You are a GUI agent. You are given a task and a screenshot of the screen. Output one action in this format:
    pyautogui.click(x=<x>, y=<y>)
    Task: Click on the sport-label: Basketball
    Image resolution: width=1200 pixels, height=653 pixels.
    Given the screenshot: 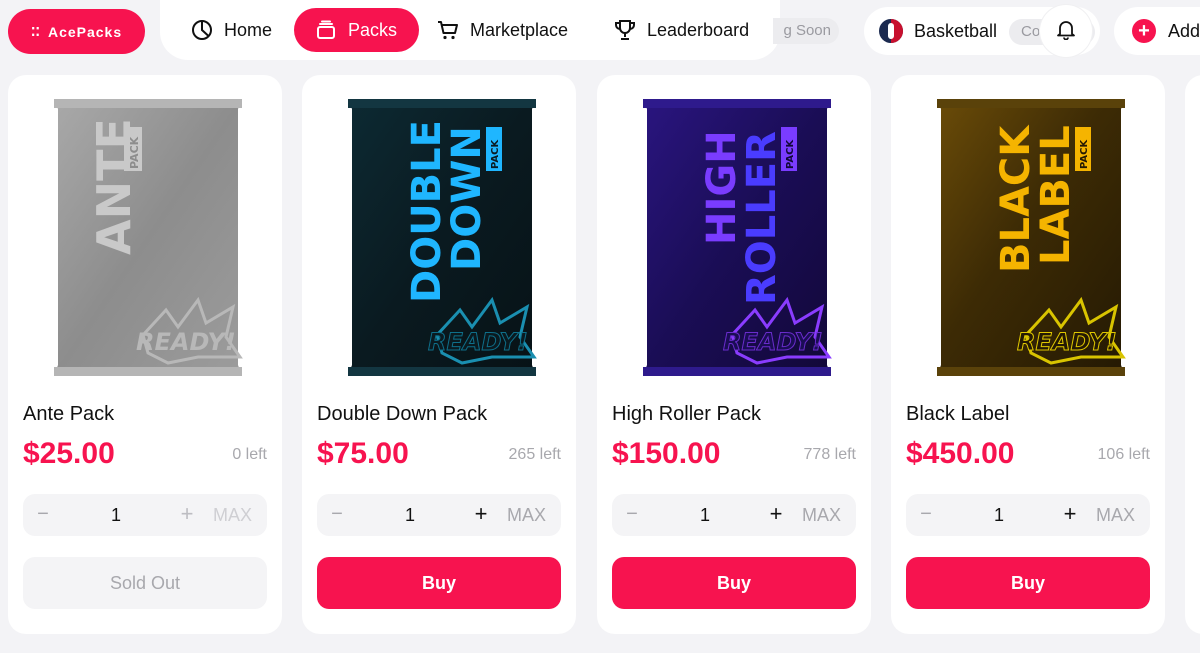 What is the action you would take?
    pyautogui.click(x=956, y=31)
    